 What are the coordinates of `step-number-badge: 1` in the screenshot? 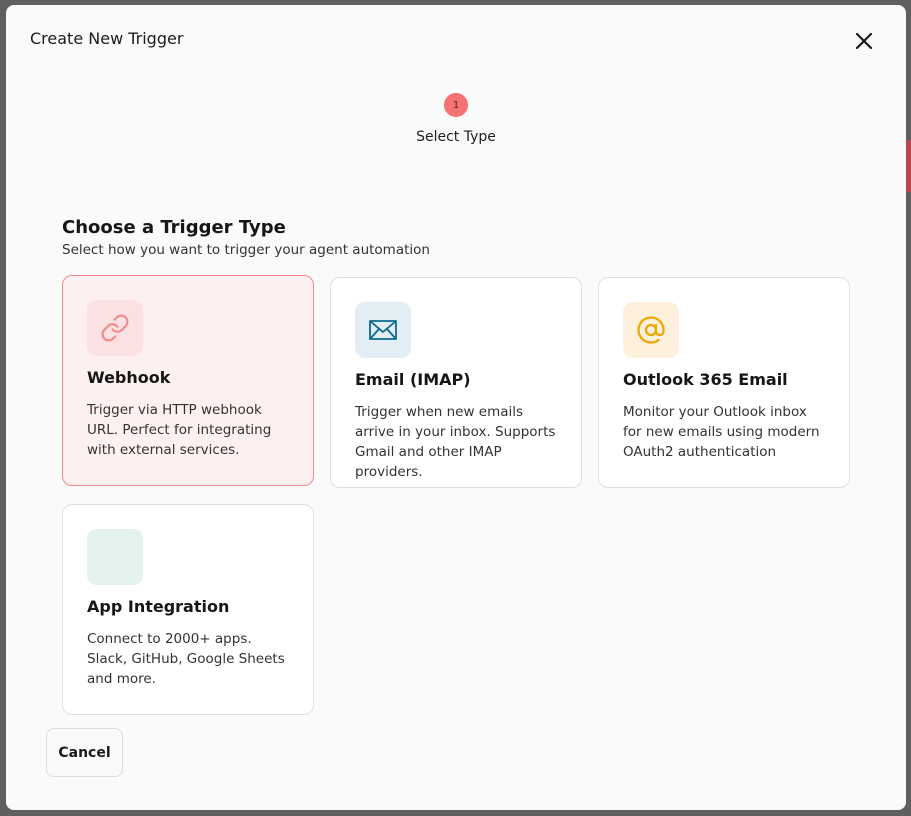 It's located at (456, 105).